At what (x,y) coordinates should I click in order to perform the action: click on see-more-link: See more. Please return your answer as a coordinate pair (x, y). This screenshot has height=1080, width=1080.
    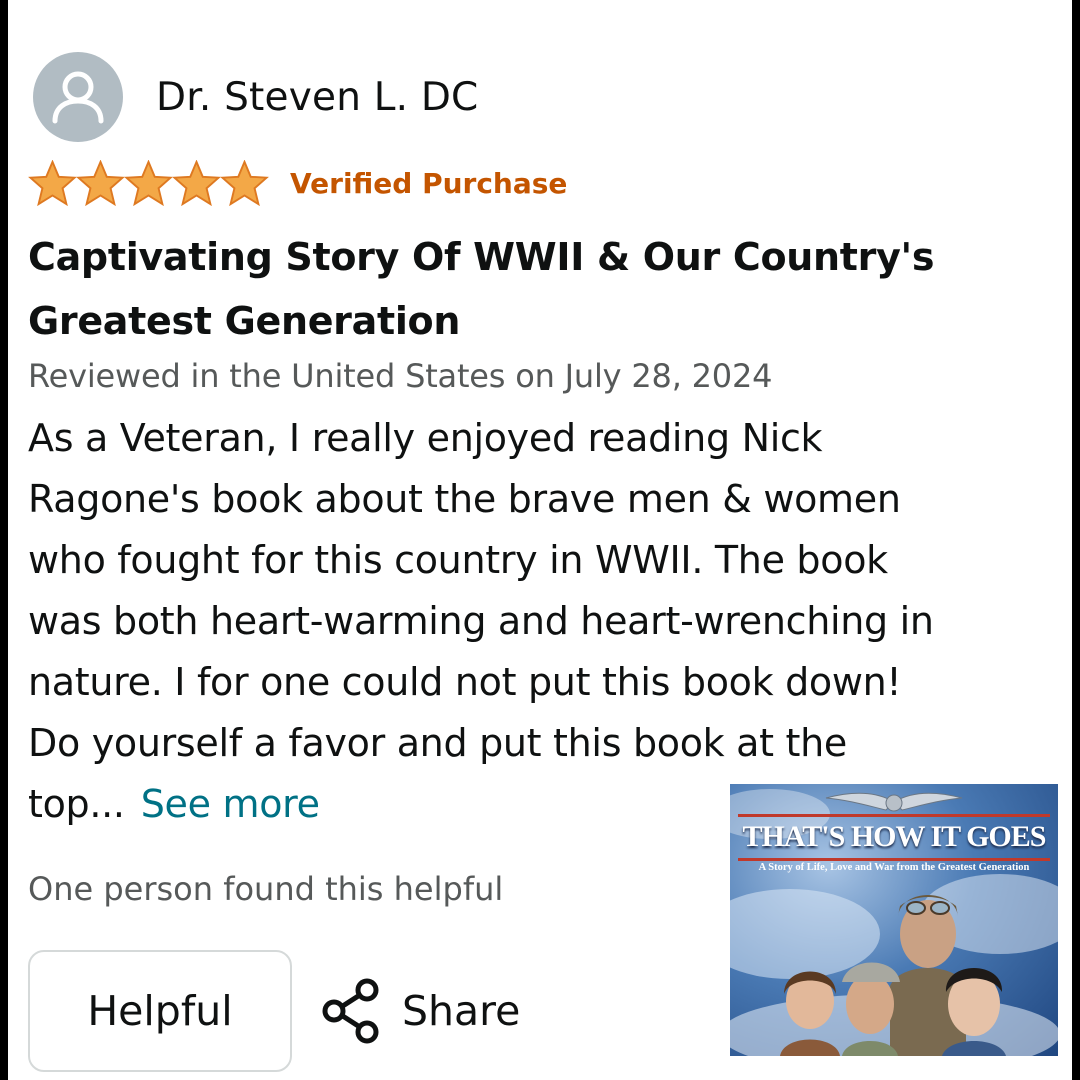
    Looking at the image, I should click on (230, 804).